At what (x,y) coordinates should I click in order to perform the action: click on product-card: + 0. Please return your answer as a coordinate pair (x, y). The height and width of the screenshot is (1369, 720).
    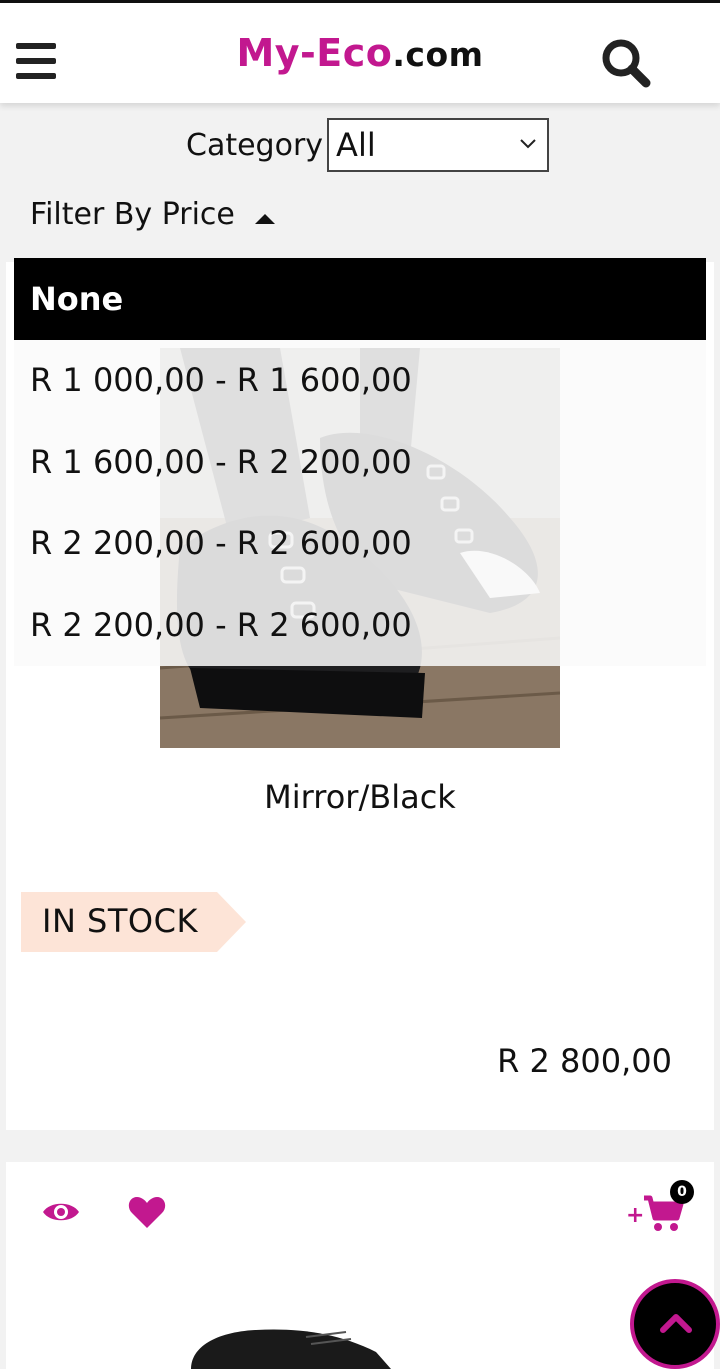
    Looking at the image, I should click on (360, 1265).